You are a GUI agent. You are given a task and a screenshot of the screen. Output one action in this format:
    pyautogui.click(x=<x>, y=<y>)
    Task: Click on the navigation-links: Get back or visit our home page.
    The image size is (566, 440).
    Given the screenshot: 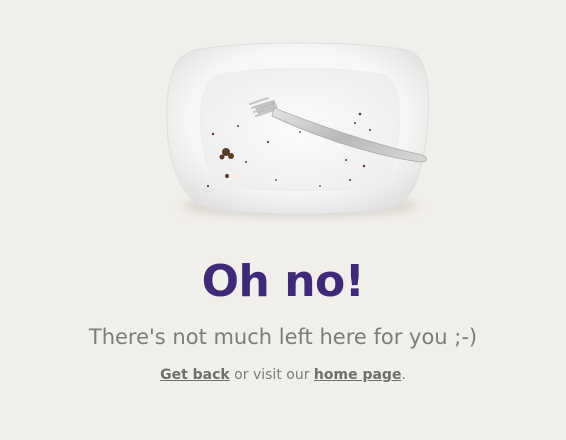 What is the action you would take?
    pyautogui.click(x=283, y=375)
    